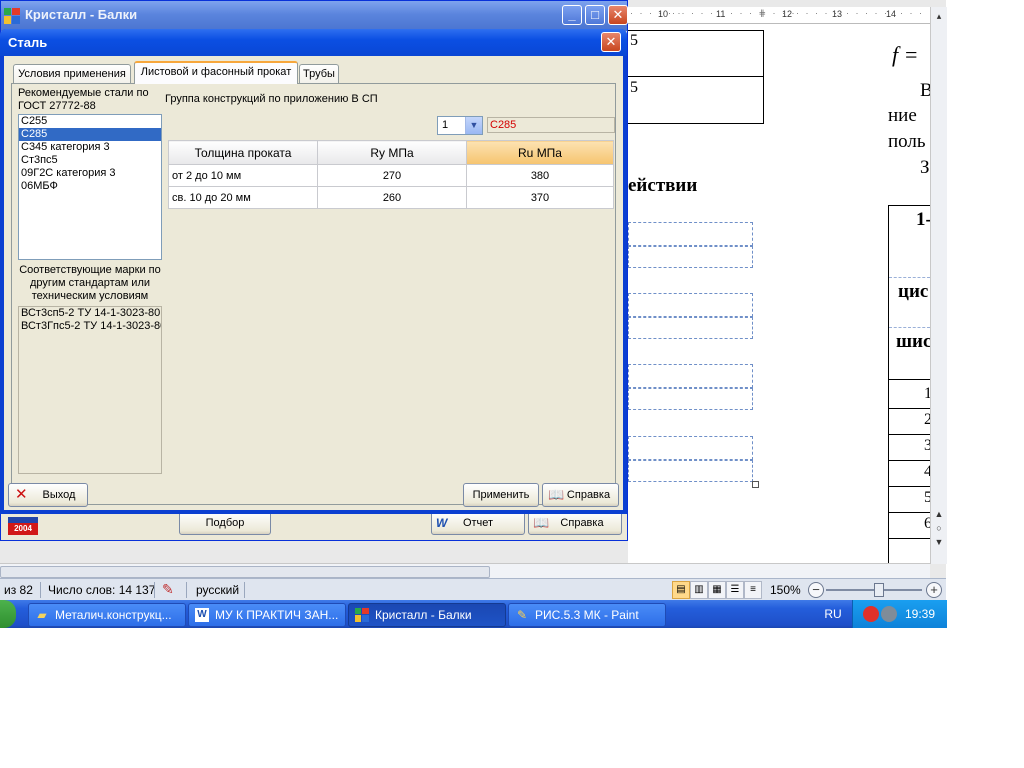  What do you see at coordinates (575, 523) in the screenshot?
I see `main-help-button: 📖 Справка` at bounding box center [575, 523].